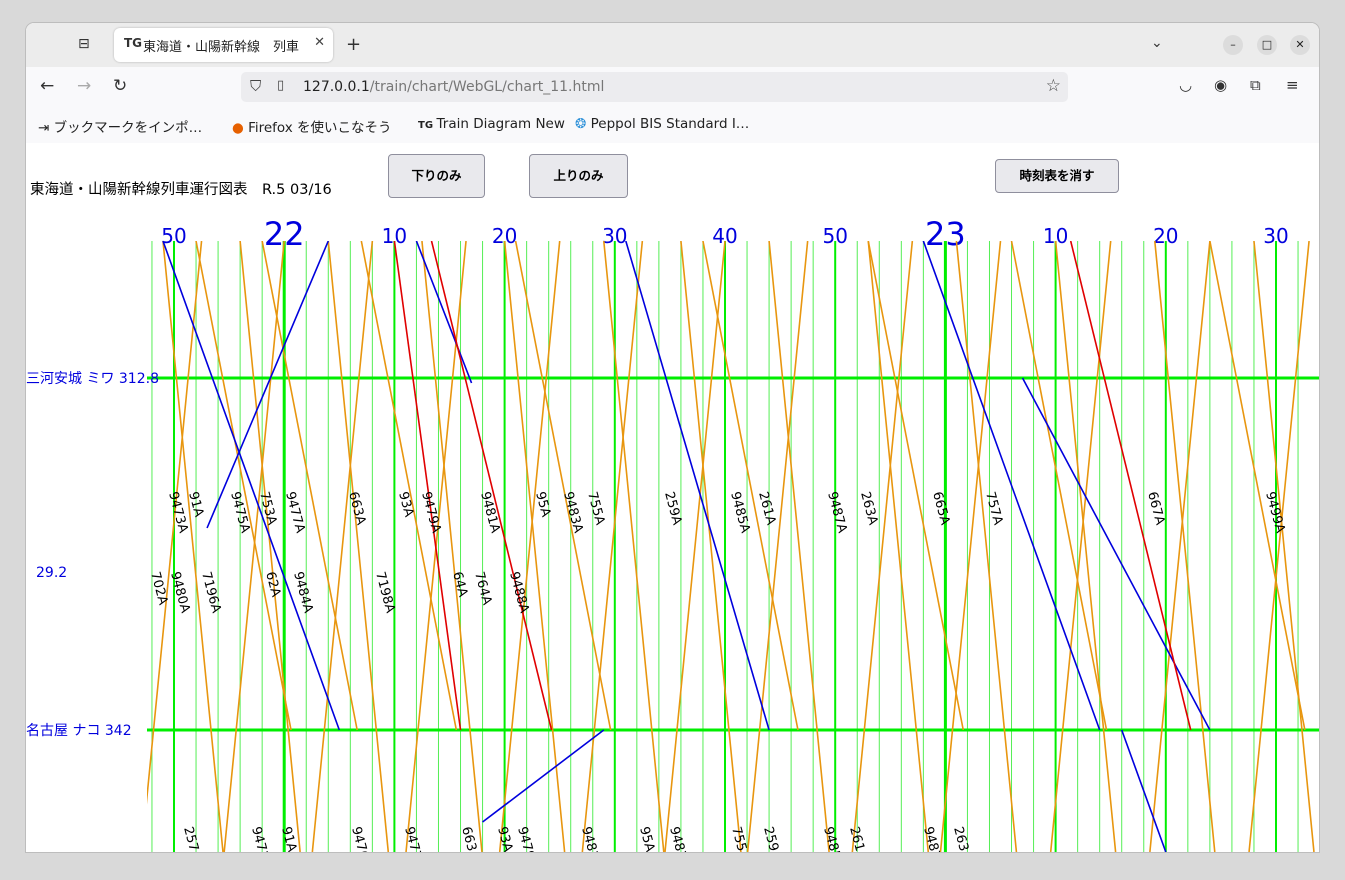 The image size is (1345, 880). Describe the element at coordinates (46, 128) in the screenshot. I see `import-icon: ⇥` at that location.